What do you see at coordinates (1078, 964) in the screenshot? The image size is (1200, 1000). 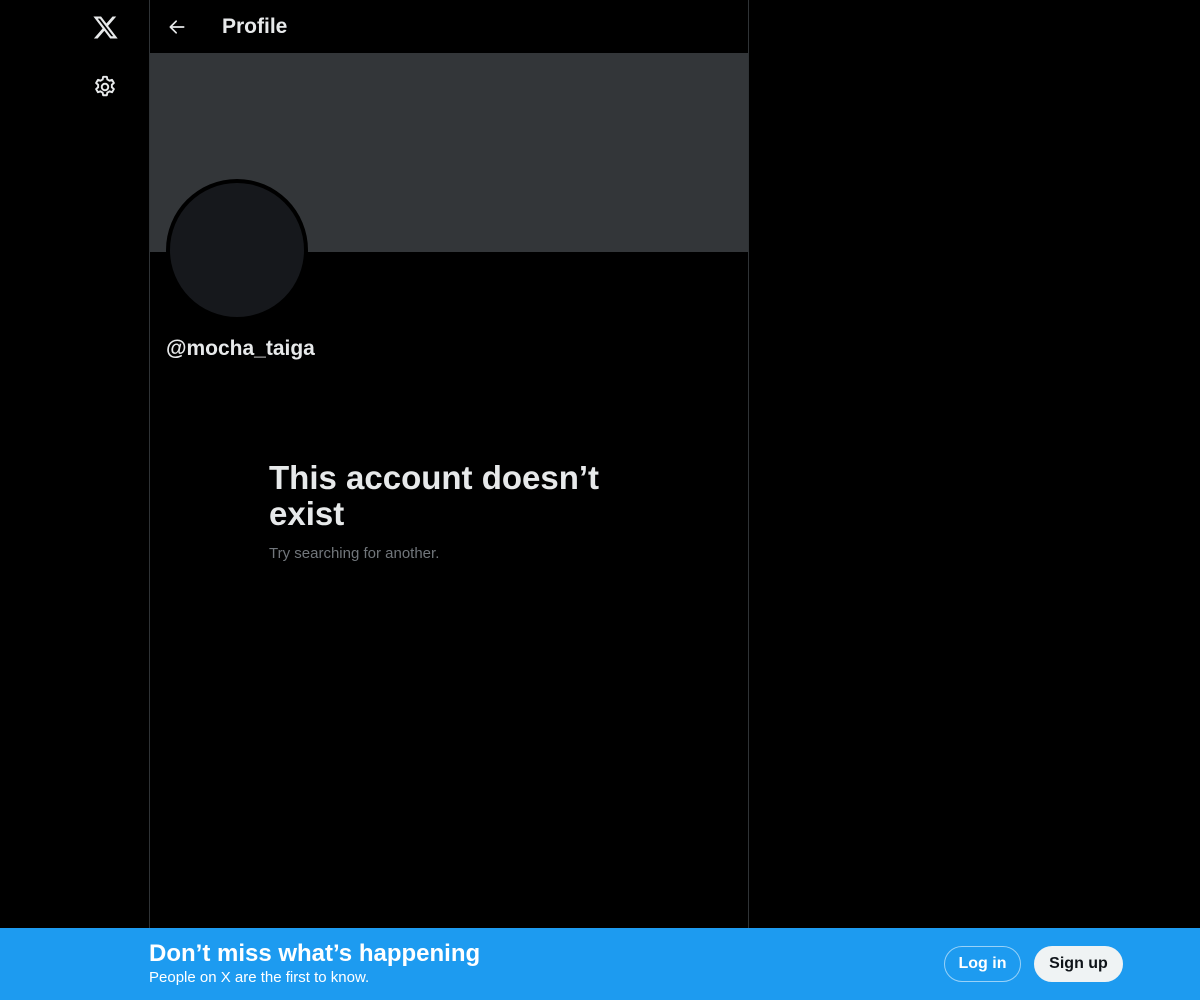 I see `signup-button: Sign up` at bounding box center [1078, 964].